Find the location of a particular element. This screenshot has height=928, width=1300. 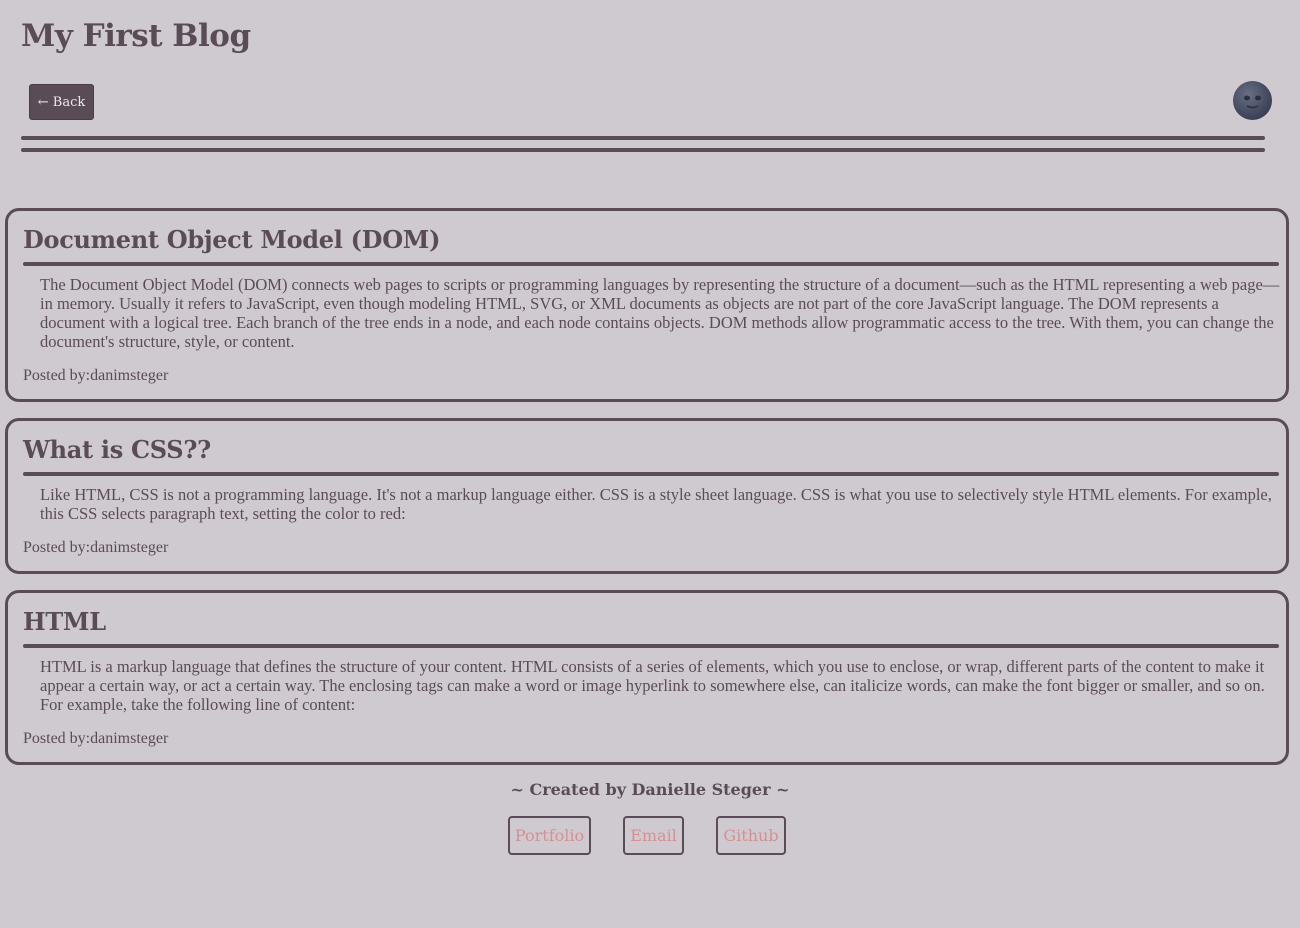

new-moon-face-icon is located at coordinates (1252, 102).